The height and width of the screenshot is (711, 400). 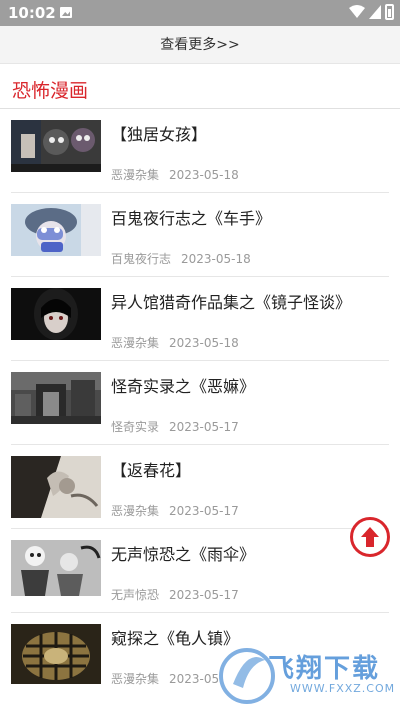 What do you see at coordinates (191, 218) in the screenshot?
I see `item-title: 百鬼夜行志之《车手》` at bounding box center [191, 218].